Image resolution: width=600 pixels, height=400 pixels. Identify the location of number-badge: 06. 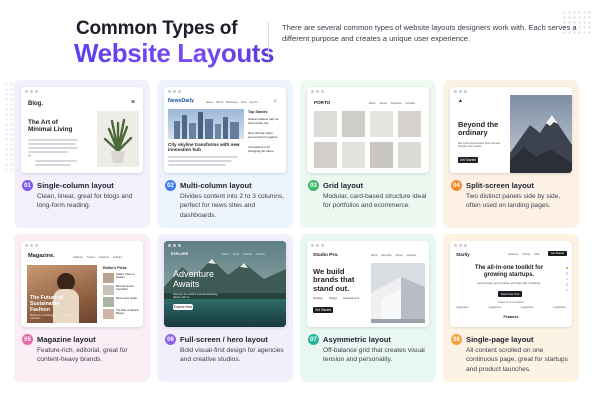
(170, 339).